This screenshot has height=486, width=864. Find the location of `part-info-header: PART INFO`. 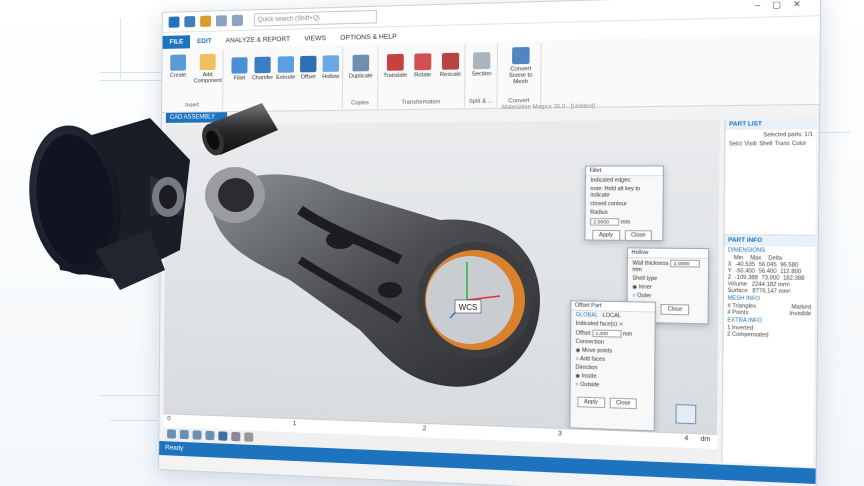

part-info-header: PART INFO is located at coordinates (770, 241).